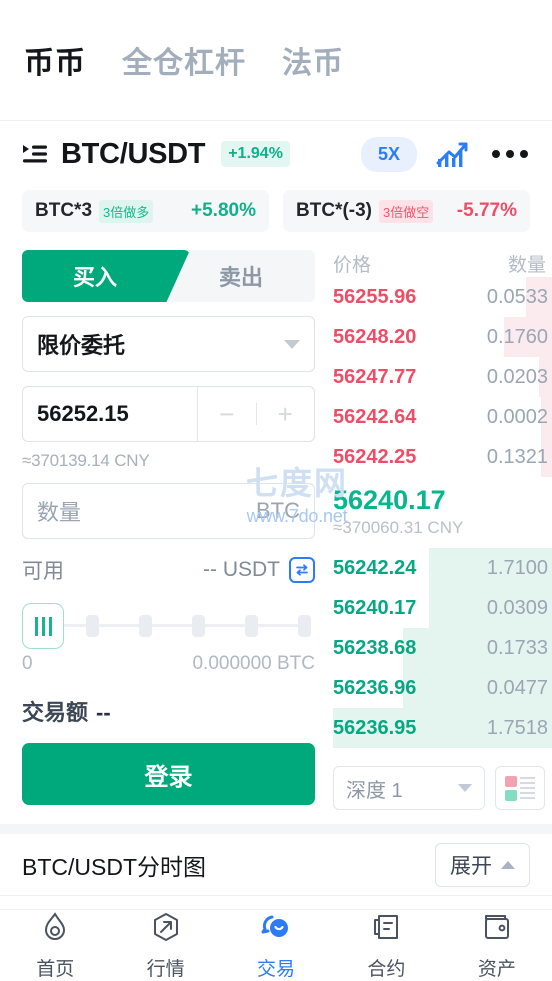 The image size is (552, 981). What do you see at coordinates (527, 788) in the screenshot?
I see `layout-lines` at bounding box center [527, 788].